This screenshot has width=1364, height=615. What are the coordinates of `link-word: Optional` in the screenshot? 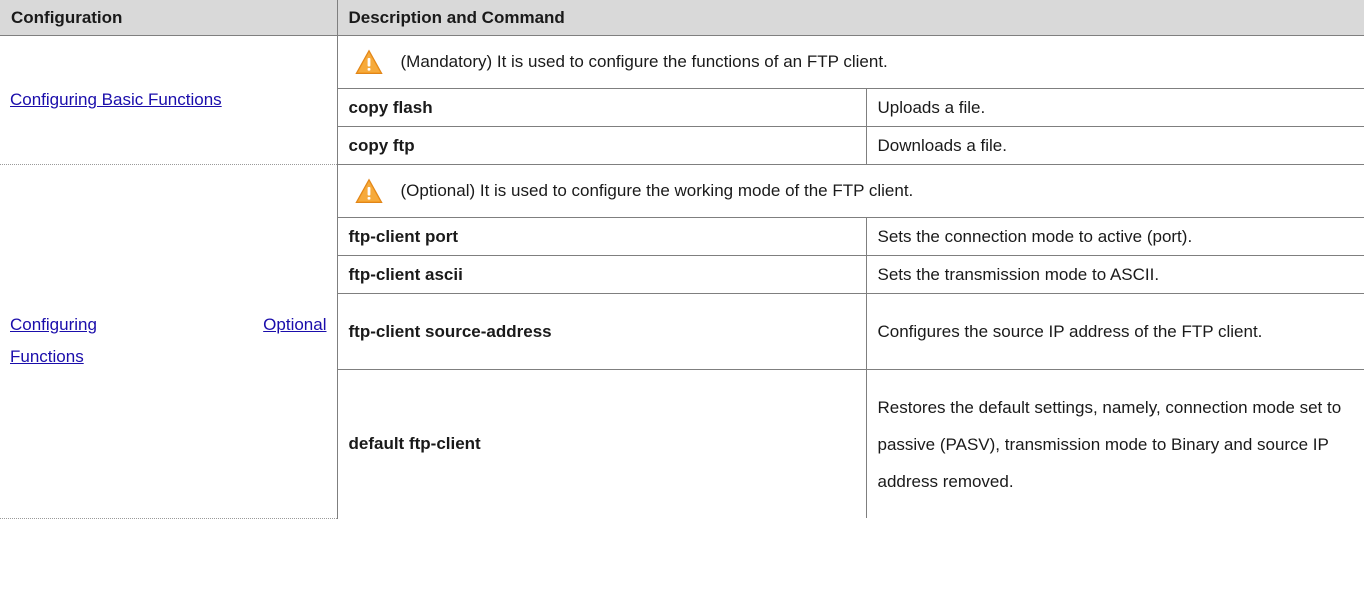 It's located at (295, 325).